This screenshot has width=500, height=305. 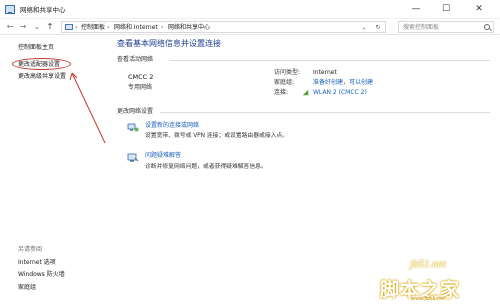 What do you see at coordinates (340, 93) in the screenshot?
I see `connection-link: WLAN 2 (CMCC 2)` at bounding box center [340, 93].